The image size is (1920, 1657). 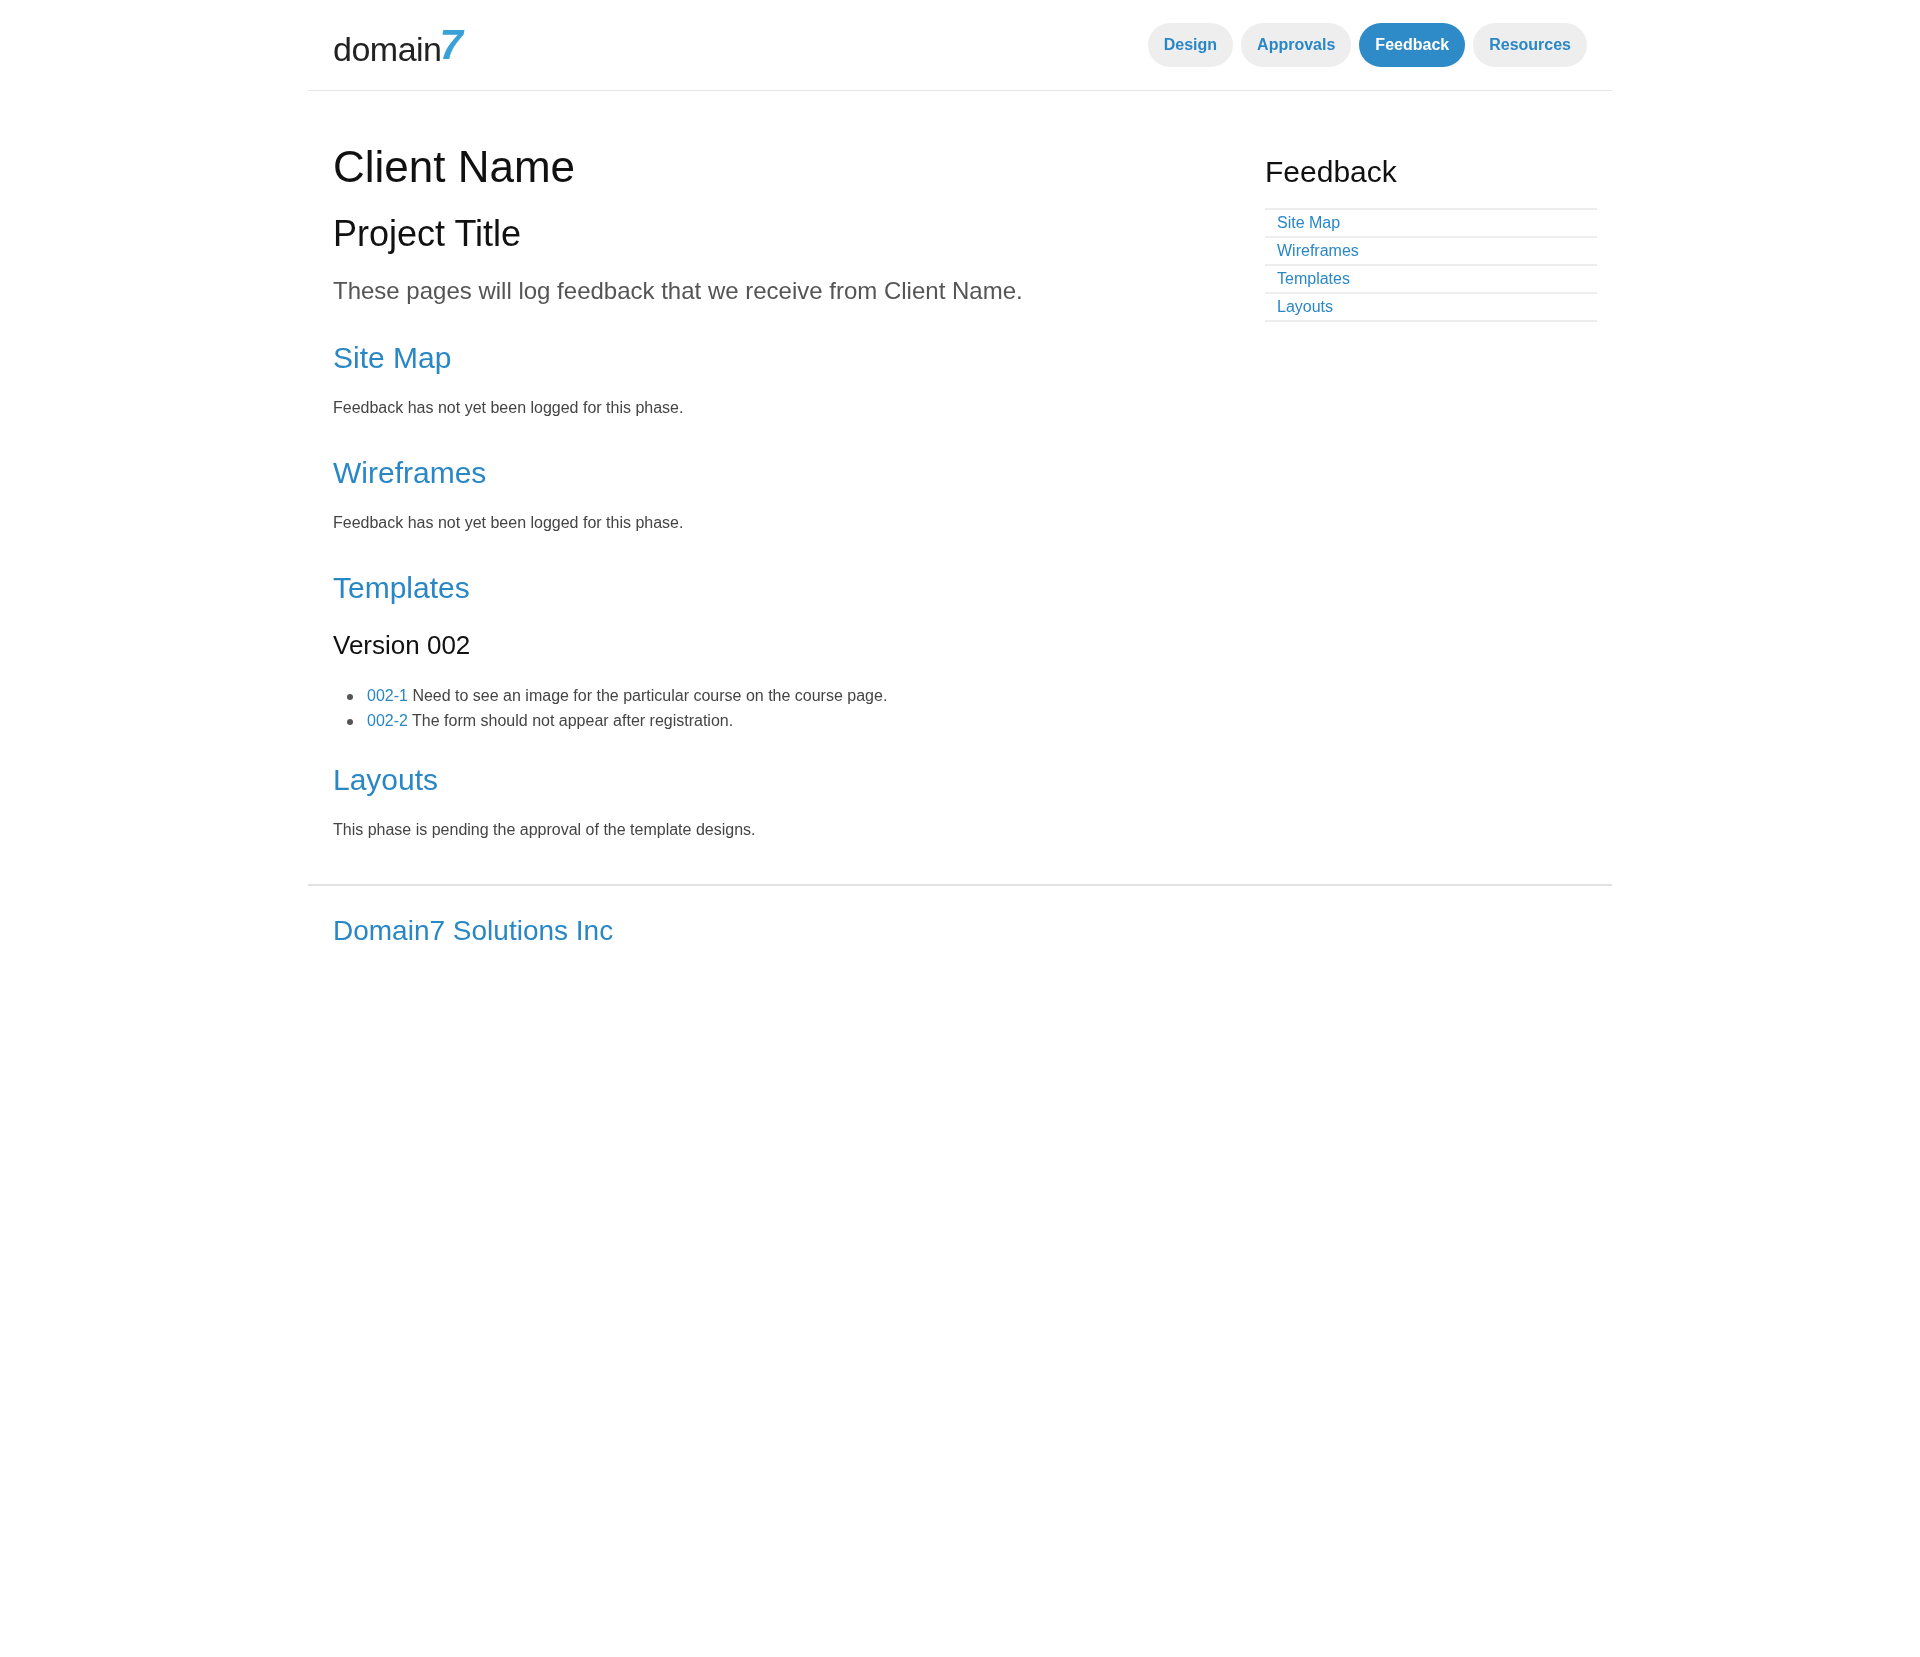 I want to click on page-title: Client Name, so click(x=455, y=167).